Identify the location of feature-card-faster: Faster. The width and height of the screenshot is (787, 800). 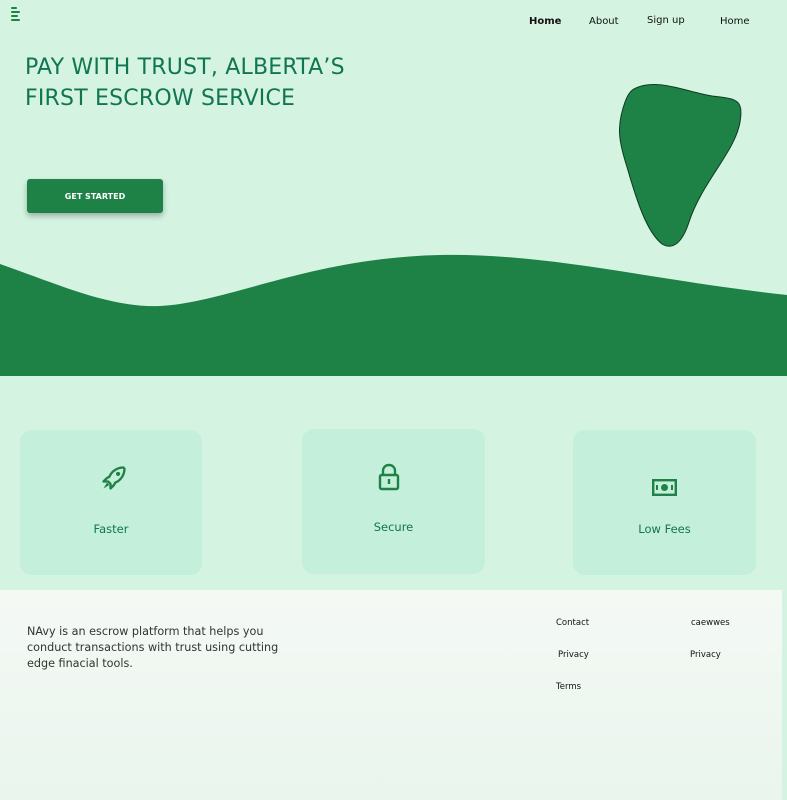
(111, 502).